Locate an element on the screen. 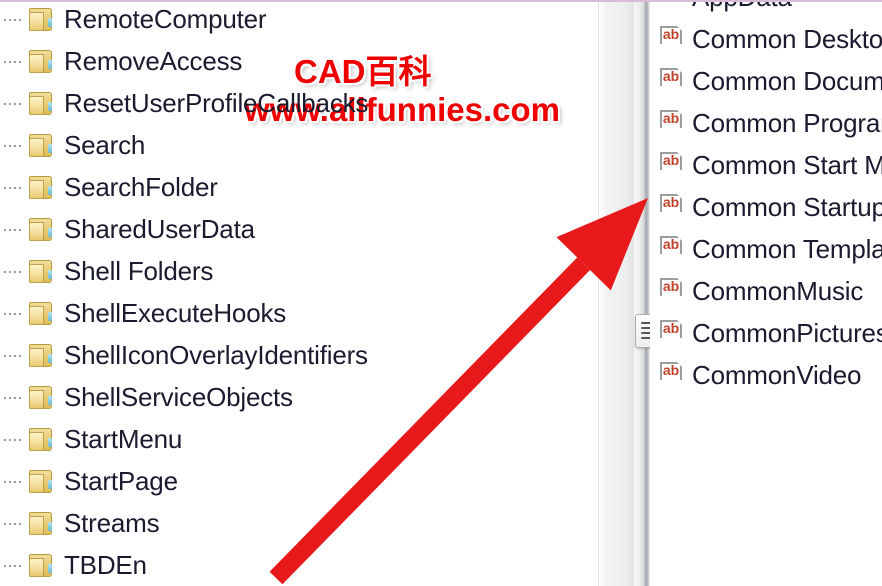 This screenshot has height=586, width=882. tree-item: StartPage is located at coordinates (89, 481).